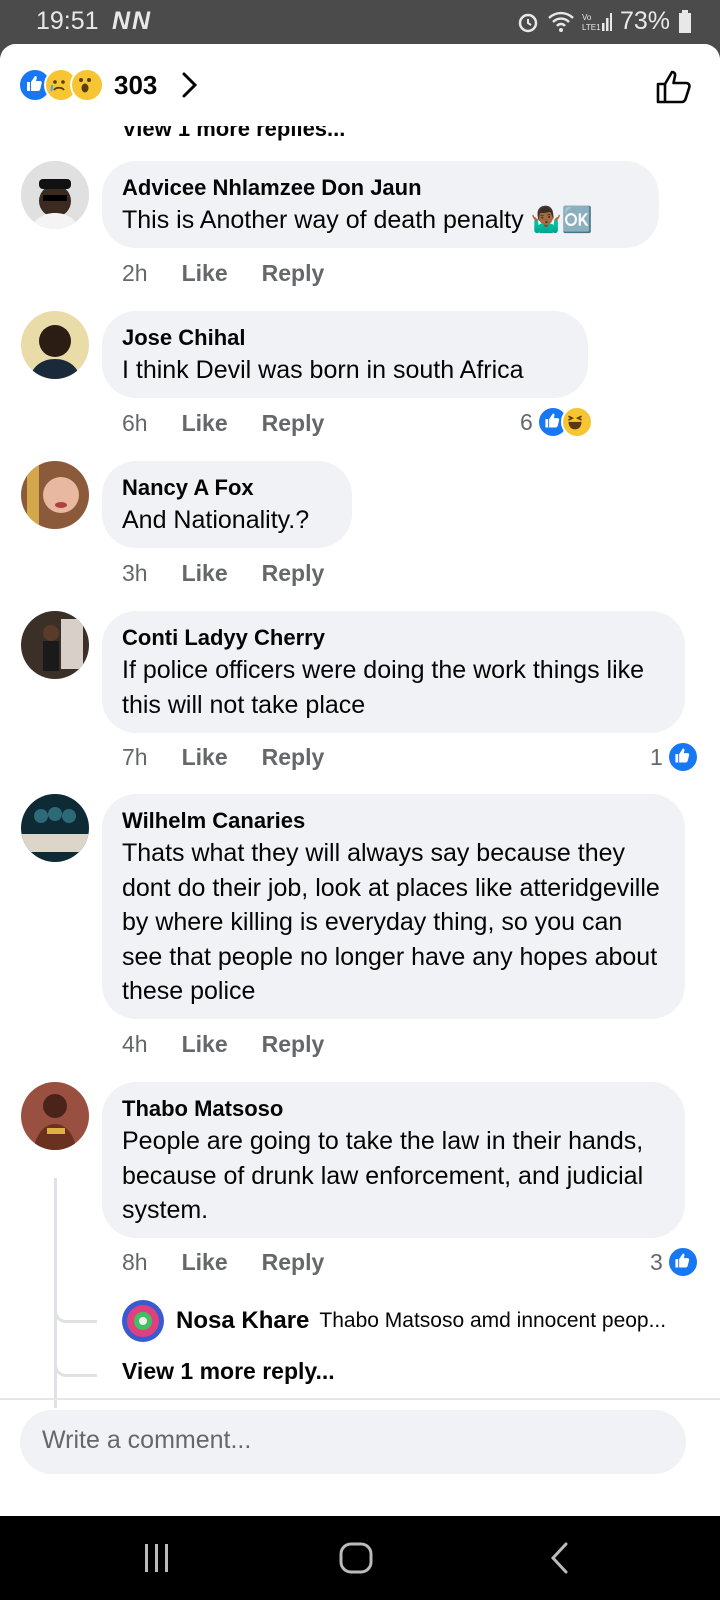  What do you see at coordinates (591, 27) in the screenshot?
I see `svg-text: LTE1` at bounding box center [591, 27].